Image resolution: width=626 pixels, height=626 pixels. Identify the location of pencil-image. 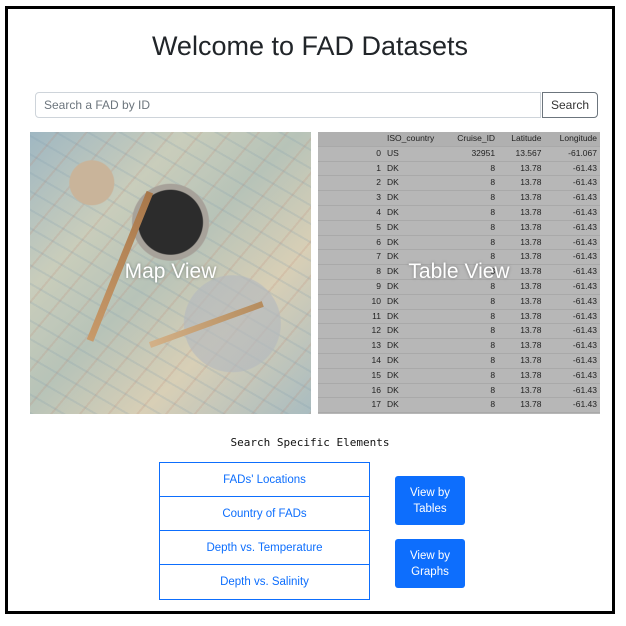
(206, 324).